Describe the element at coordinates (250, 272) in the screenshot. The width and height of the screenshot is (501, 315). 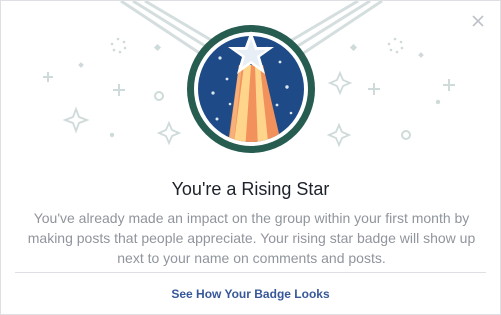
I see `divider` at that location.